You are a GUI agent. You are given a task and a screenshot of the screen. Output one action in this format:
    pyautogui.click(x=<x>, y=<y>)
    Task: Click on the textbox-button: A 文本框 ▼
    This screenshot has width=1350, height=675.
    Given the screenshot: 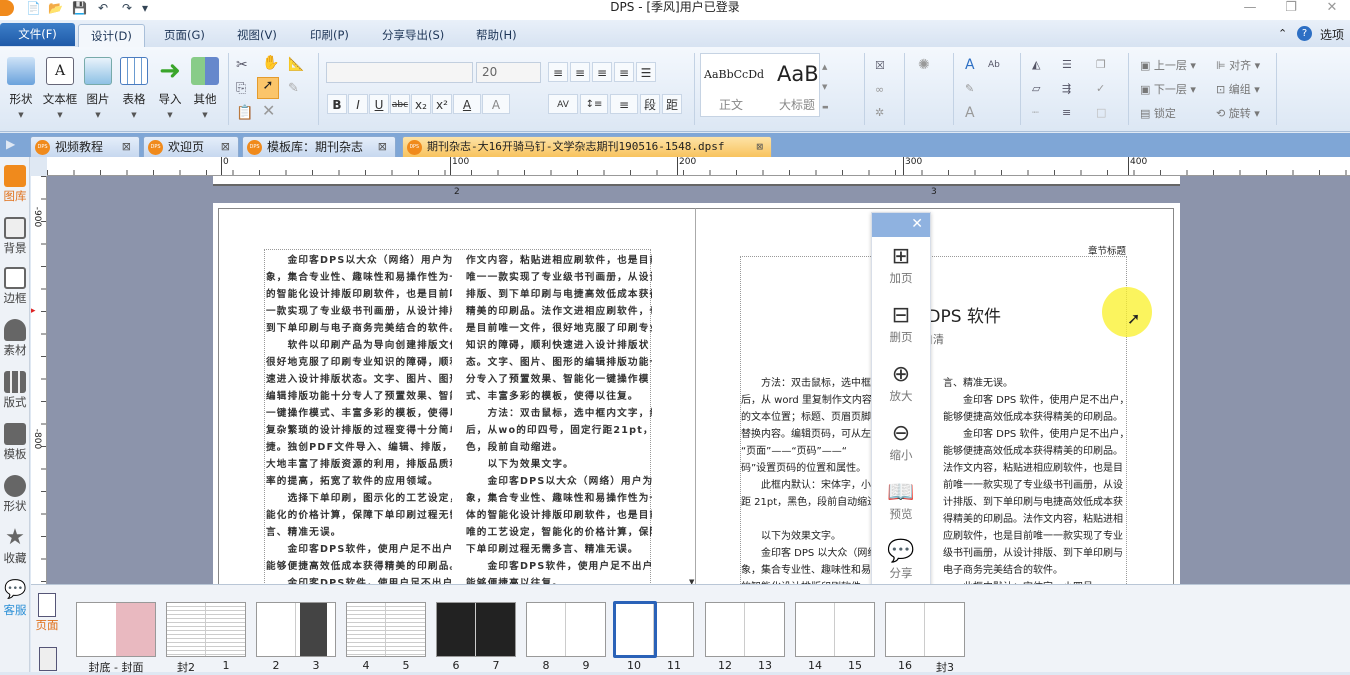 What is the action you would take?
    pyautogui.click(x=60, y=88)
    